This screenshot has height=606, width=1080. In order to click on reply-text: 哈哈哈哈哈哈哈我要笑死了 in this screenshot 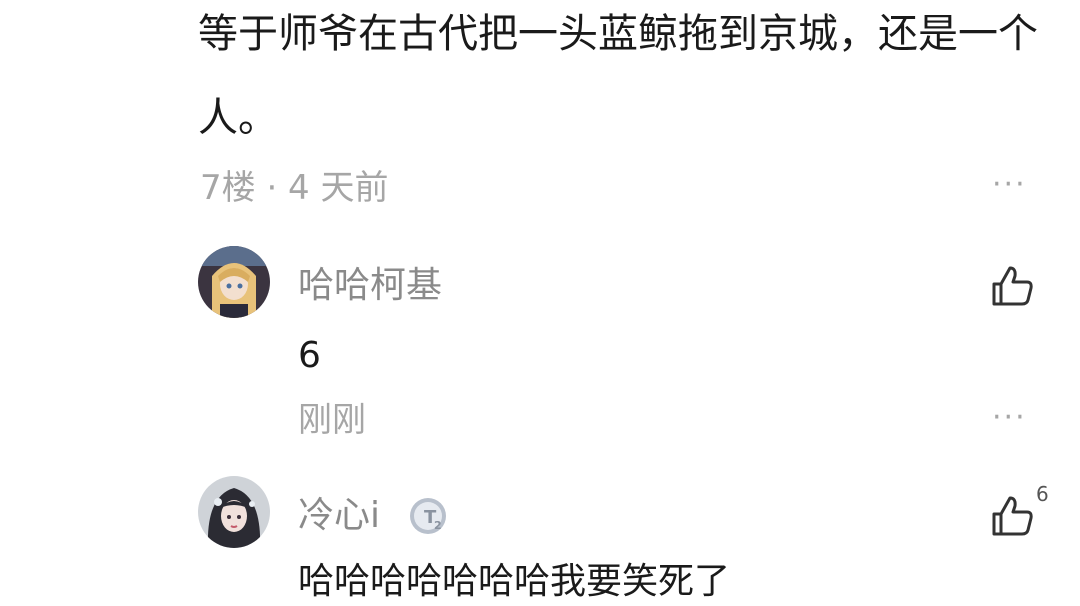, I will do `click(514, 581)`.